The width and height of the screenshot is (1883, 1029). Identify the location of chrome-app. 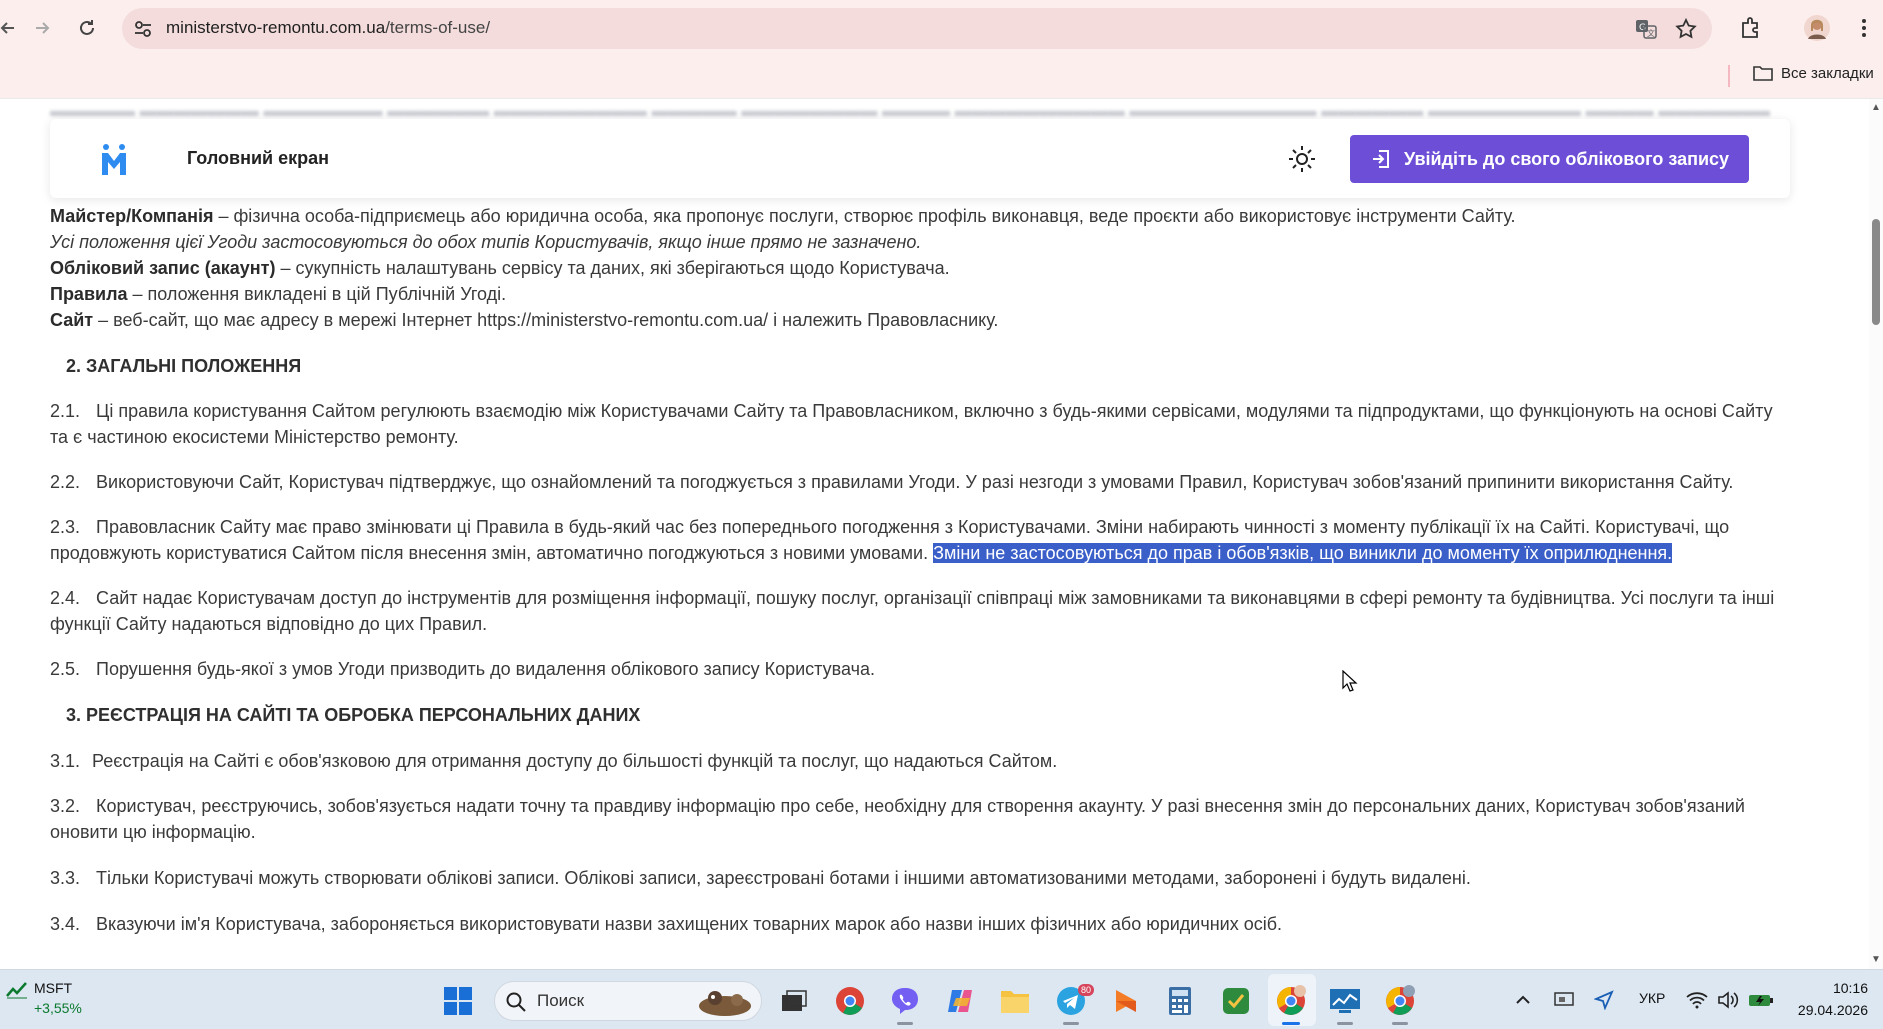
(850, 1001).